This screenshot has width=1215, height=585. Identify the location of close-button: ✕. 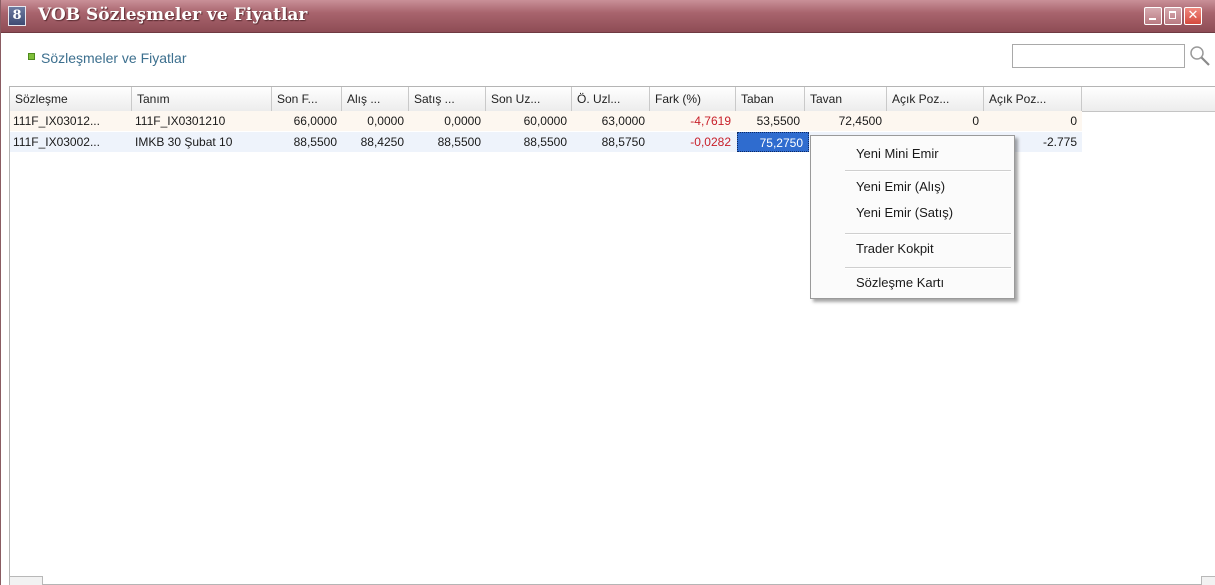
(1193, 16).